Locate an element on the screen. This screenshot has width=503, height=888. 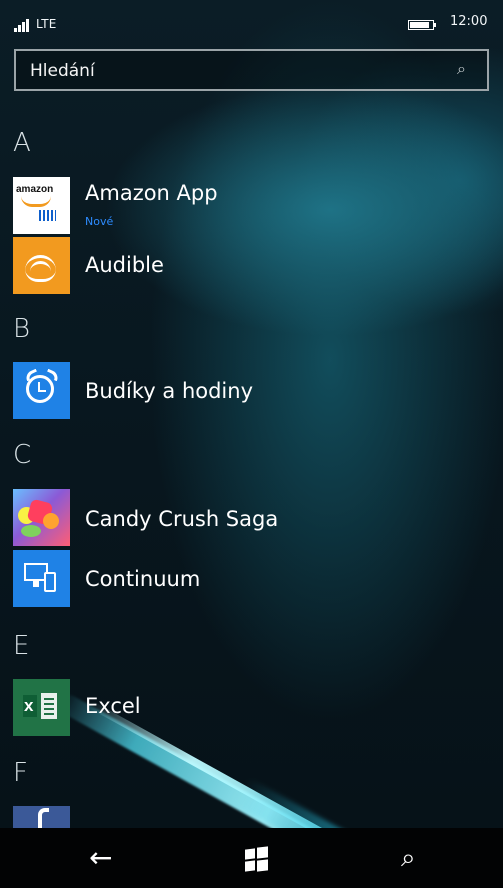
excel-x-letter-icon: x is located at coordinates (29, 705).